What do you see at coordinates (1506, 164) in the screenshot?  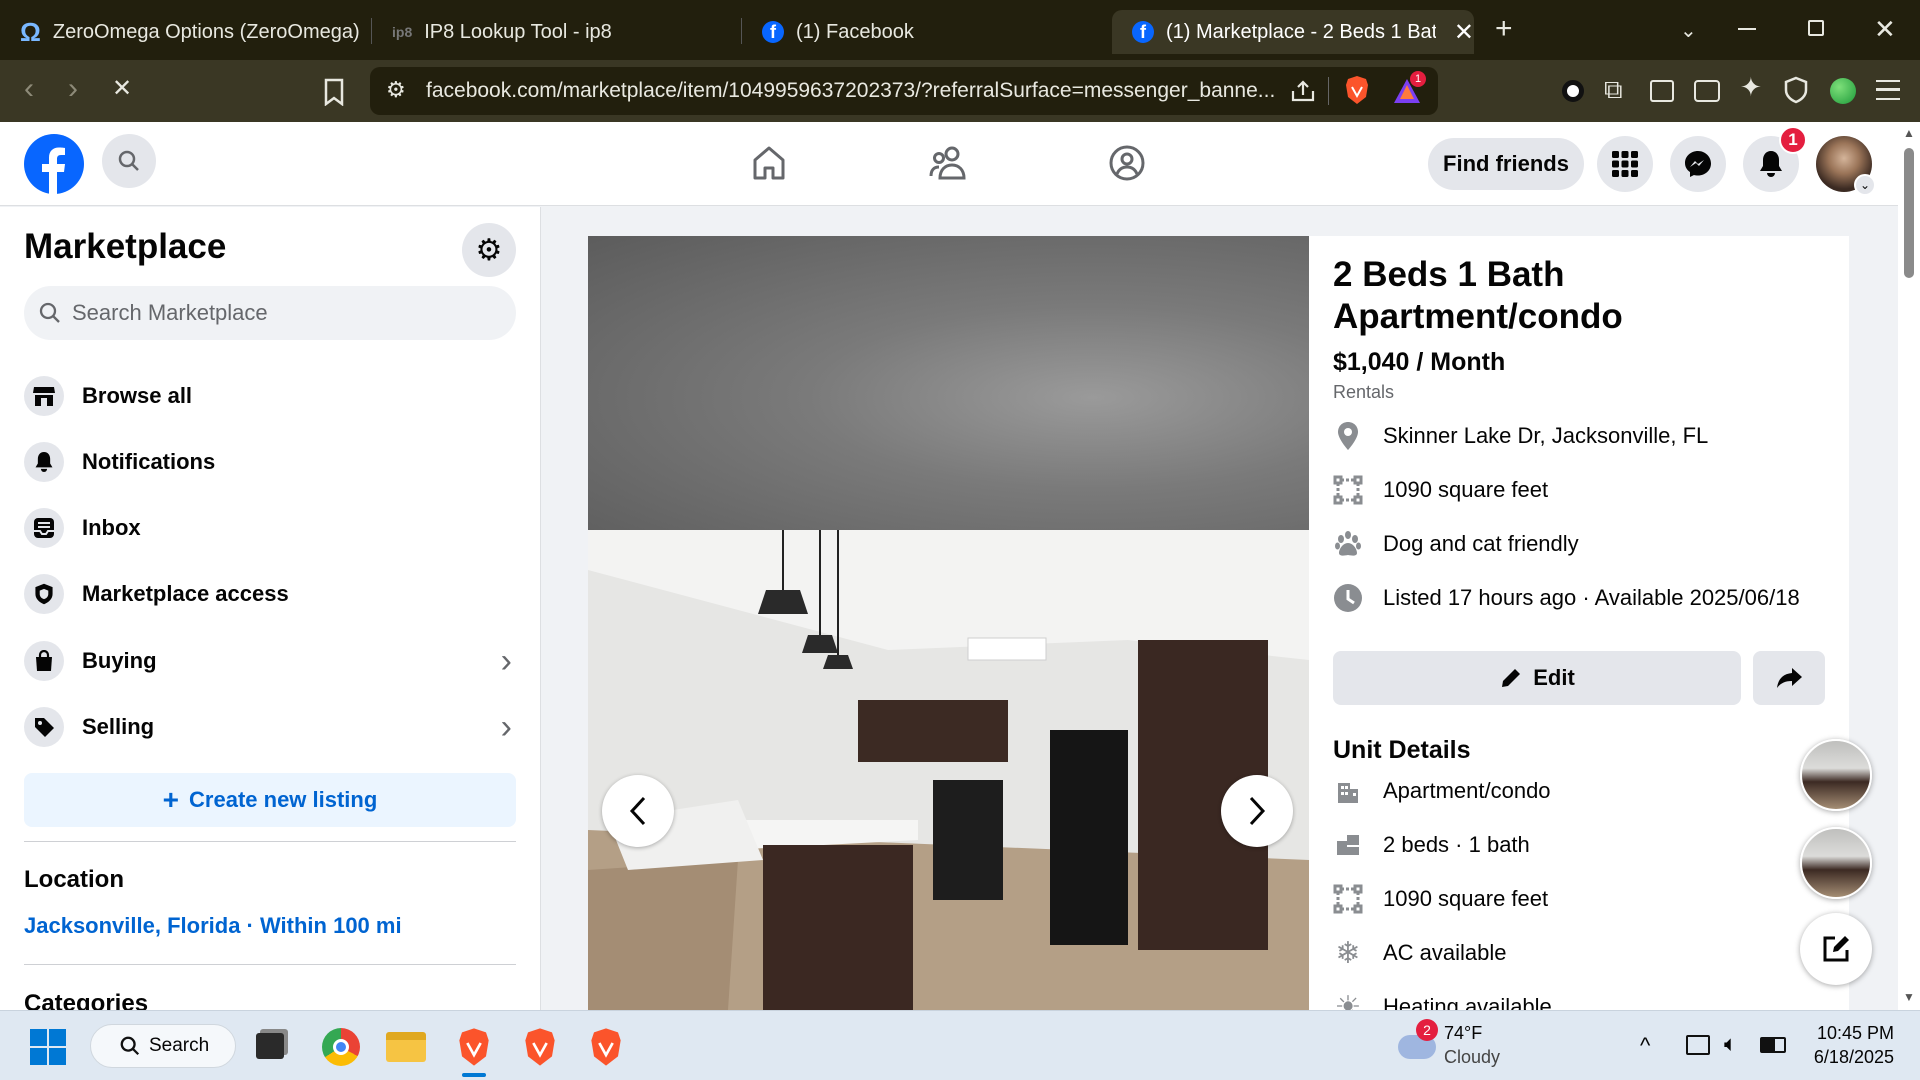 I see `find-friends-button: Find friends` at bounding box center [1506, 164].